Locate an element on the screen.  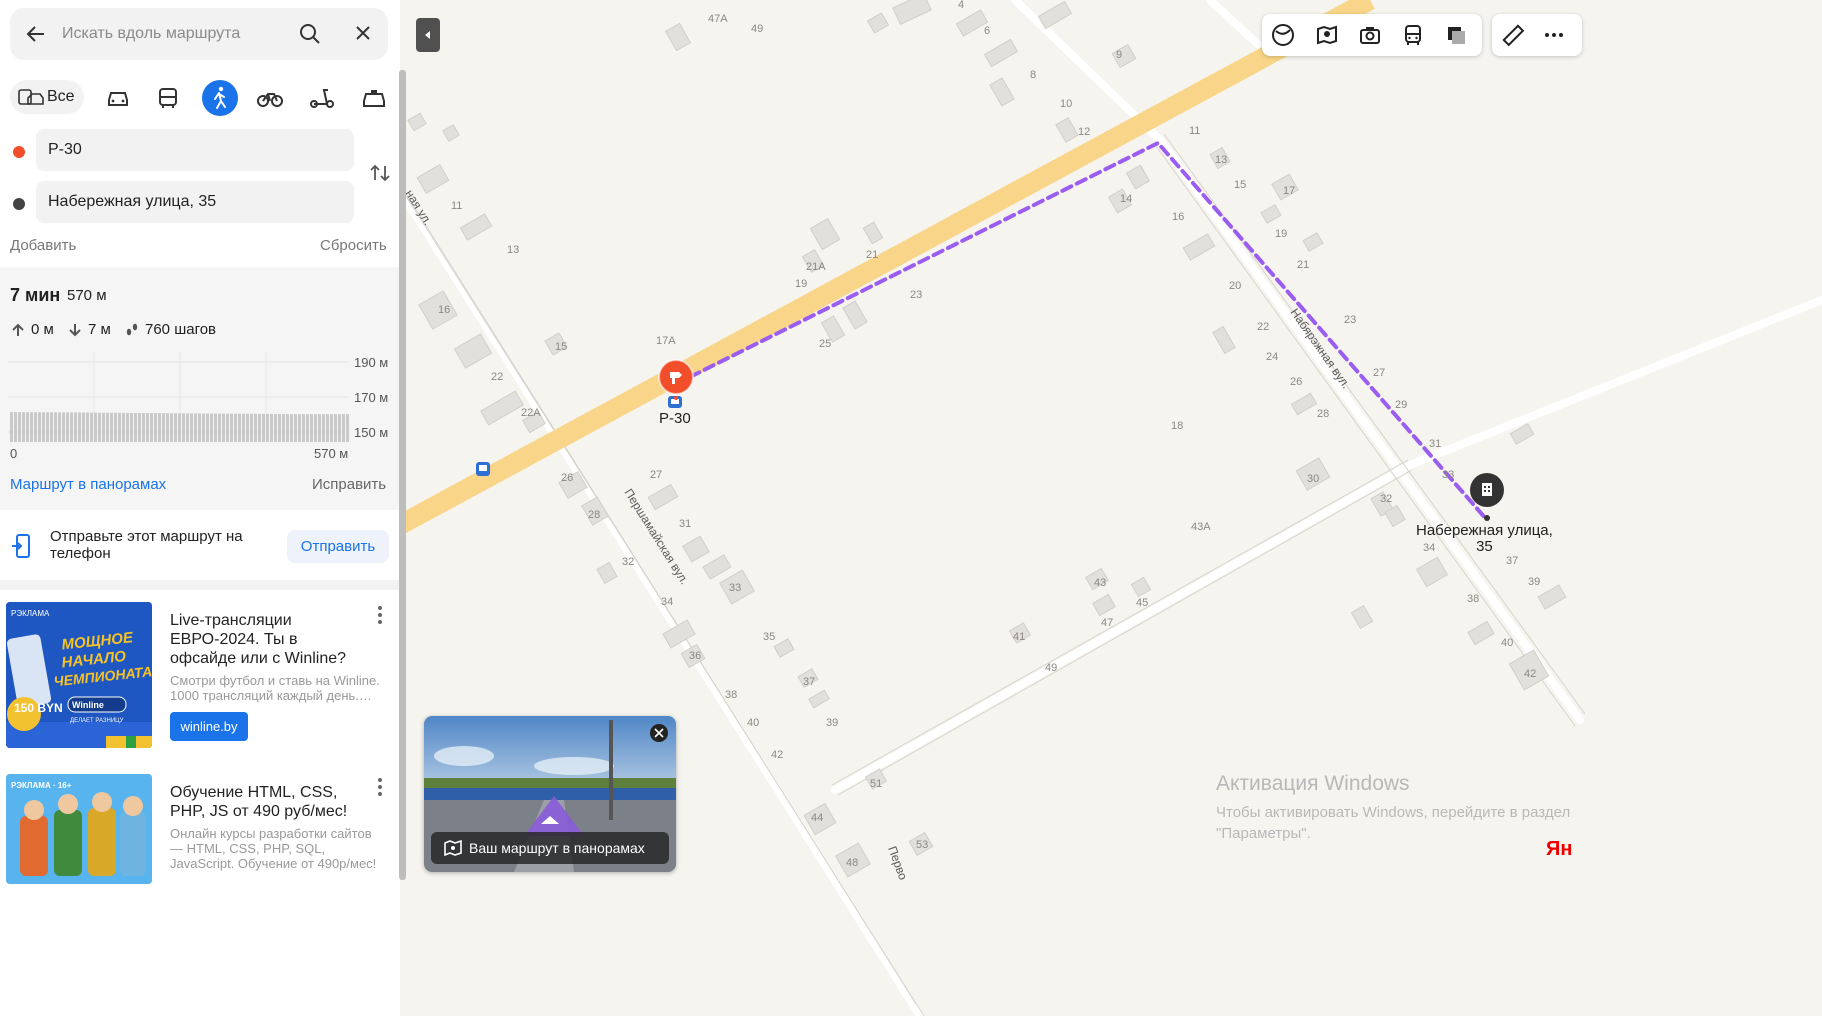
svg-text: 40 is located at coordinates (753, 723).